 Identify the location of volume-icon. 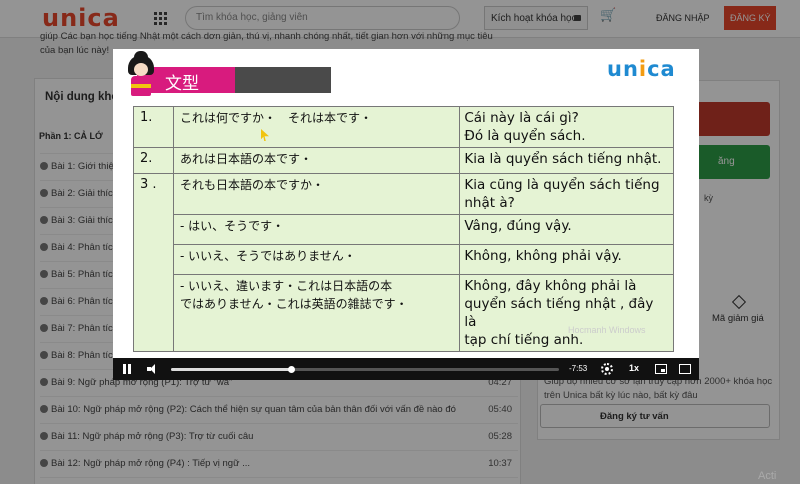
(152, 369).